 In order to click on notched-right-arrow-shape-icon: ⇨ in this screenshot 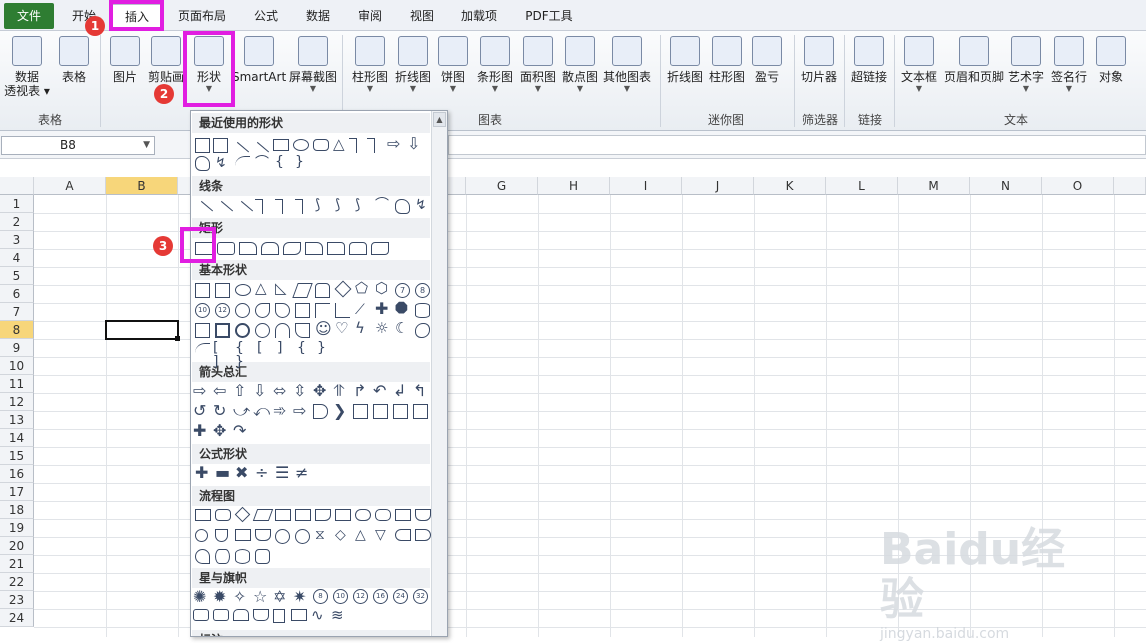, I will do `click(300, 411)`.